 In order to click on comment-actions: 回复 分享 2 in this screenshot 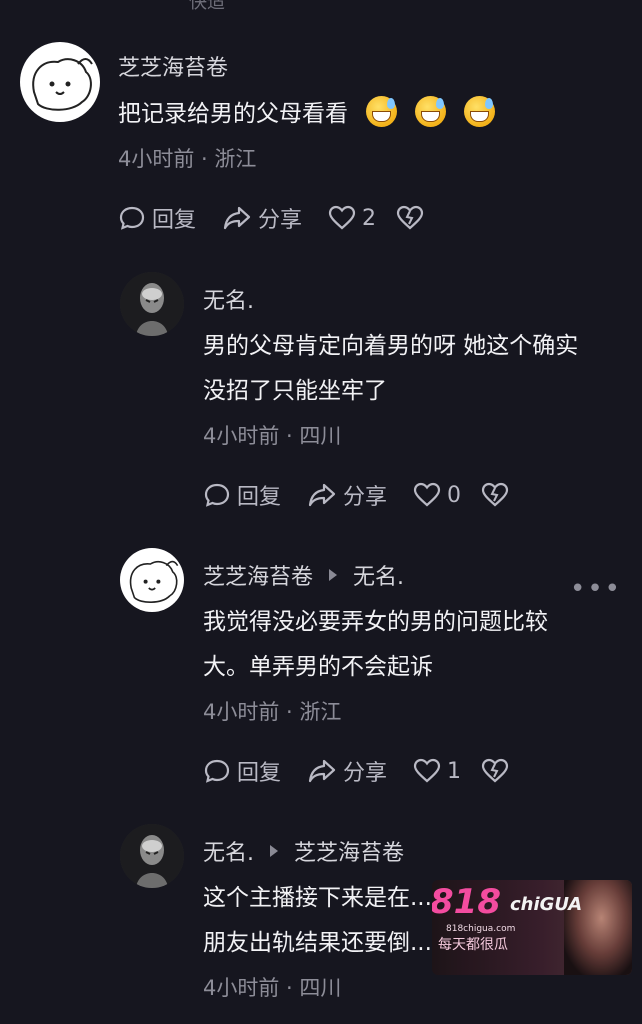, I will do `click(287, 218)`.